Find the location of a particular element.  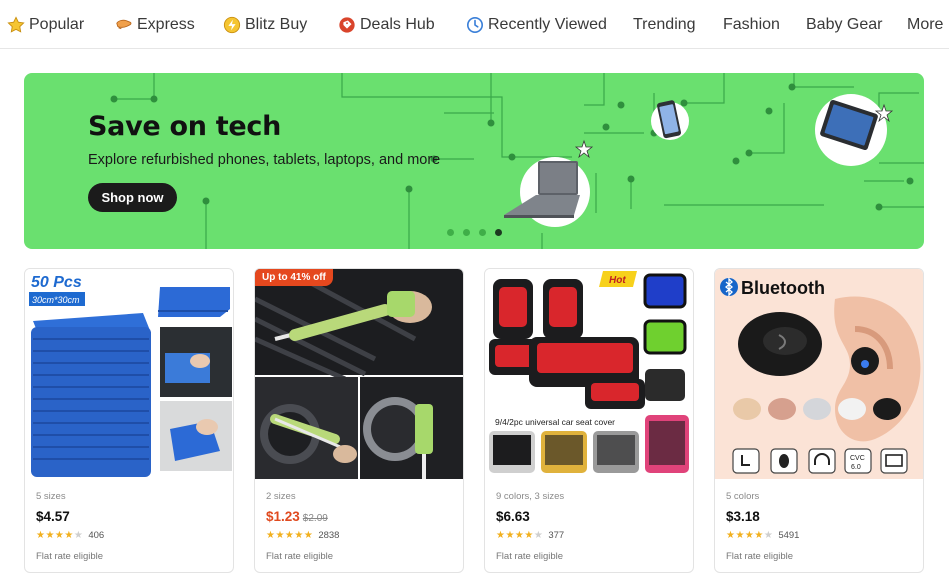

variant-info: 2 sizes is located at coordinates (281, 496).